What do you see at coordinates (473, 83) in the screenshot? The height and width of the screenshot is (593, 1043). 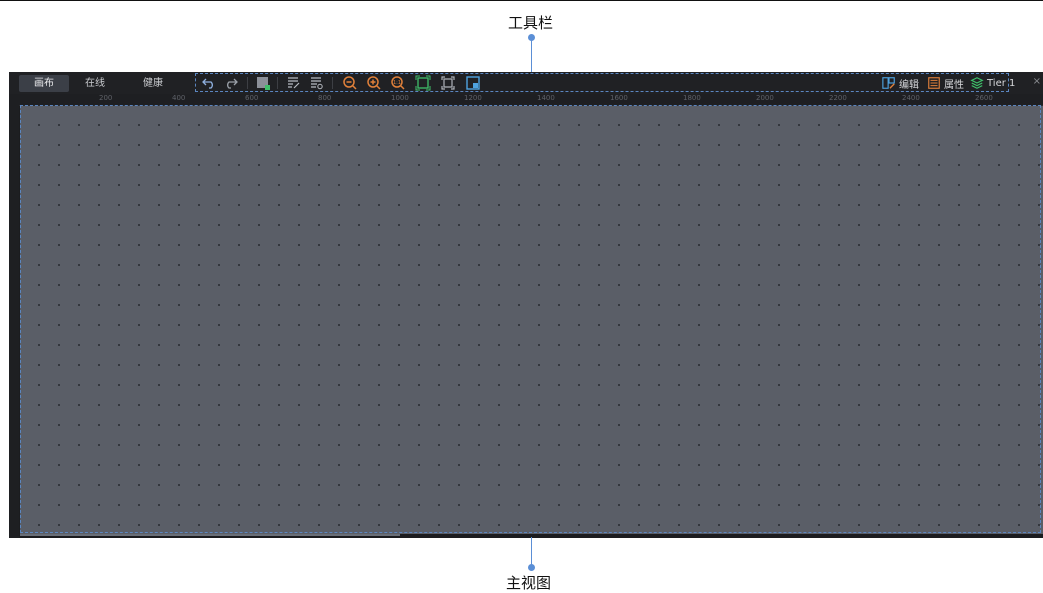 I see `minimap-icon` at bounding box center [473, 83].